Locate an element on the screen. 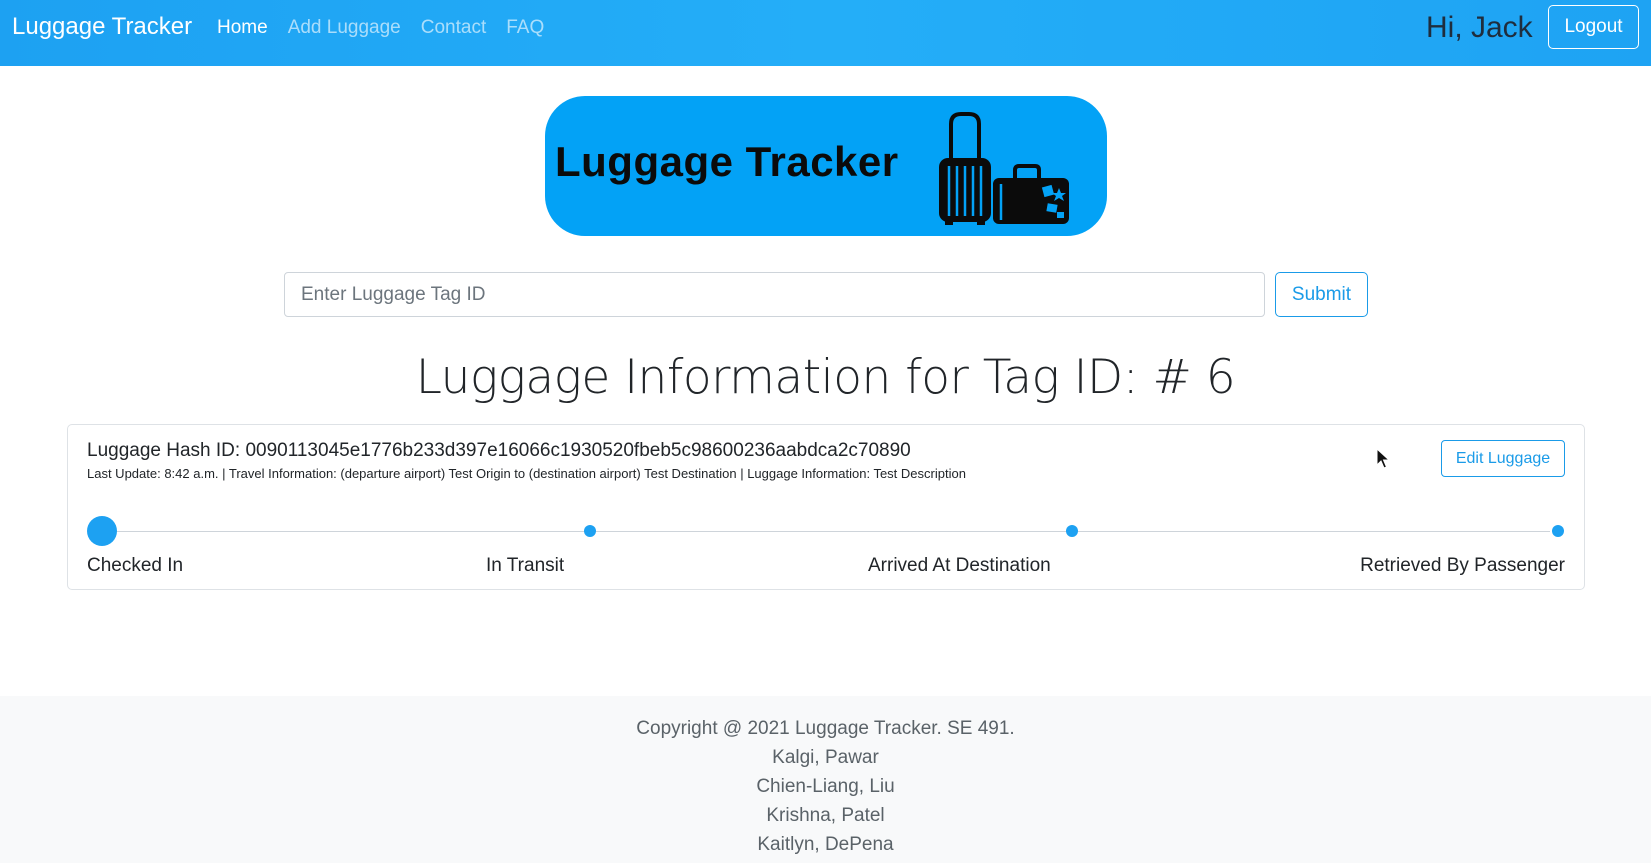  step-dot-arrived is located at coordinates (1072, 531).